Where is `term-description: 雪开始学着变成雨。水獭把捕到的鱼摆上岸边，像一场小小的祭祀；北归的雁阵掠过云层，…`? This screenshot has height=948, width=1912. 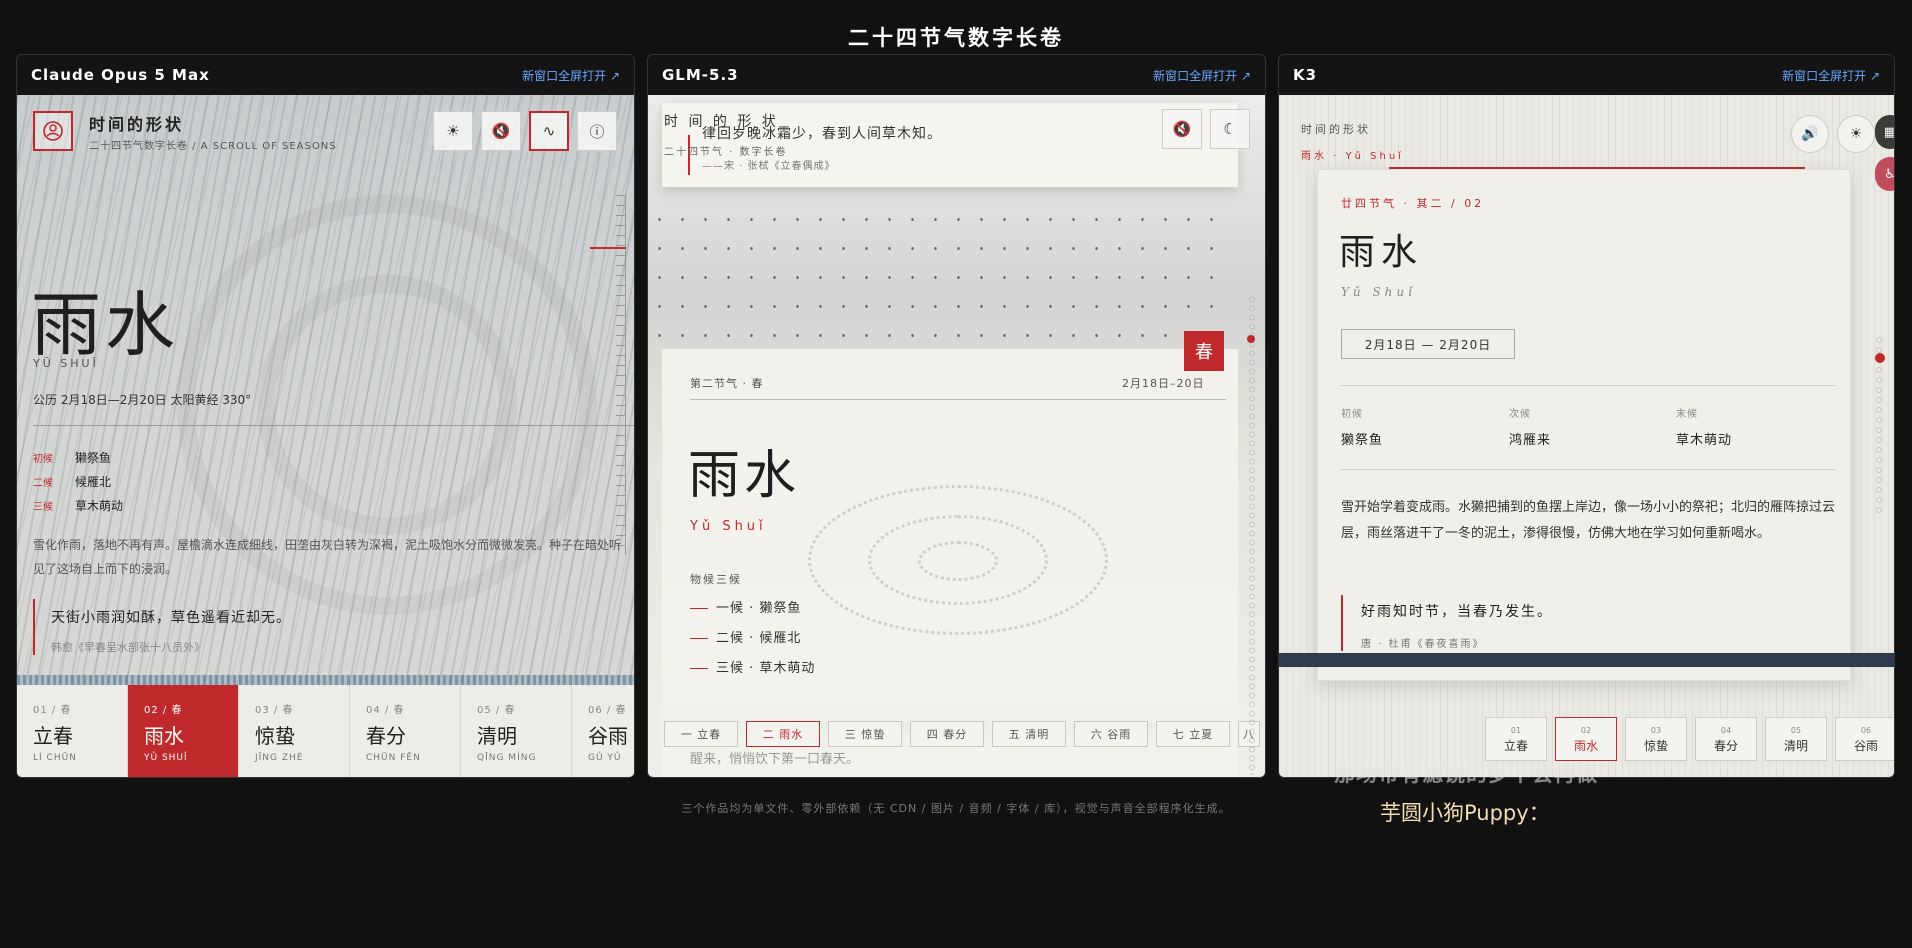 term-description: 雪开始学着变成雨。水獭把捕到的鱼摆上岸边，像一场小小的祭祀；北归的雁阵掠过云层，… is located at coordinates (1588, 520).